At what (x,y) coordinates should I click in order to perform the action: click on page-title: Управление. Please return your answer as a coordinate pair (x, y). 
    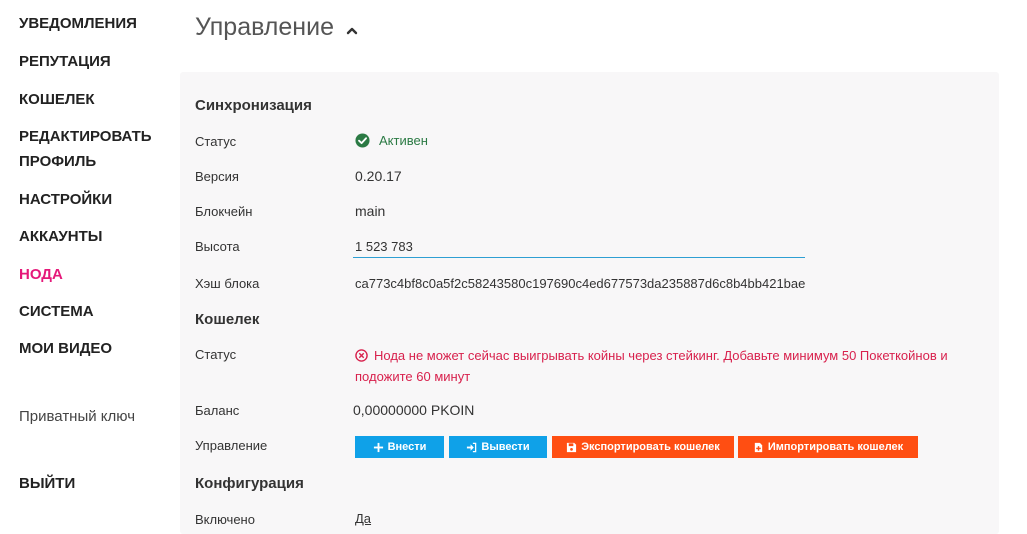
    Looking at the image, I should click on (264, 27).